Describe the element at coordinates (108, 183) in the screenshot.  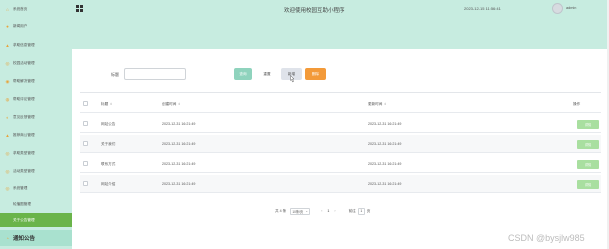
I see `cell-title: 网站介绍` at that location.